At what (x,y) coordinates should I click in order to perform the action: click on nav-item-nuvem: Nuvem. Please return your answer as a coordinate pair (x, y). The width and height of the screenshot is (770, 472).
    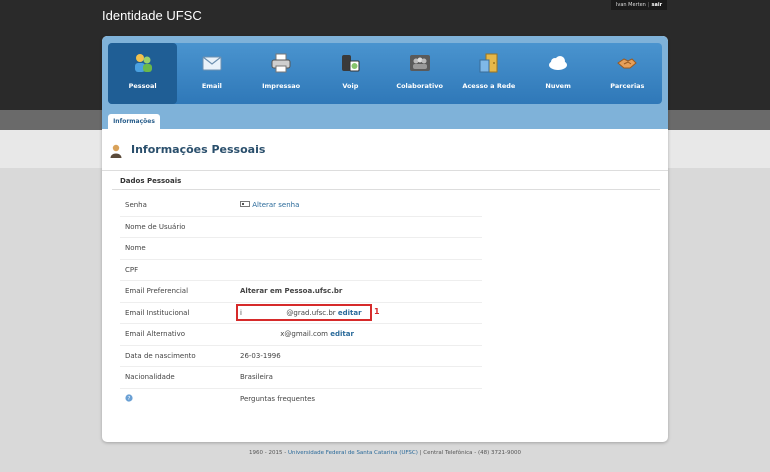
    Looking at the image, I should click on (558, 73).